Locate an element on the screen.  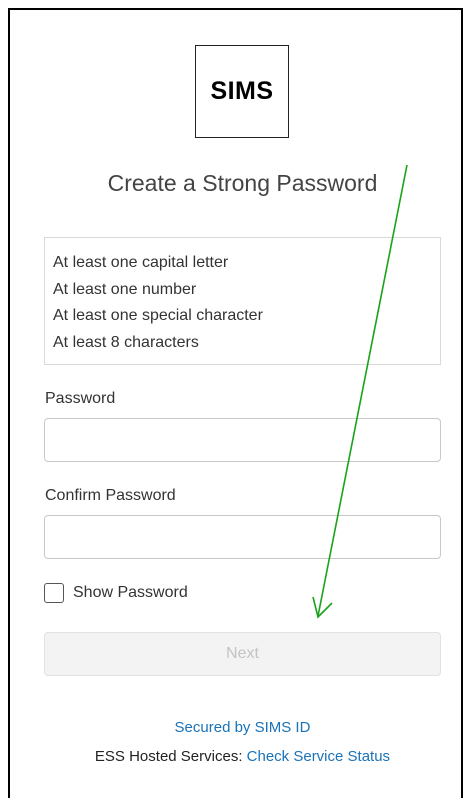
sims-logo: SIMS is located at coordinates (242, 91).